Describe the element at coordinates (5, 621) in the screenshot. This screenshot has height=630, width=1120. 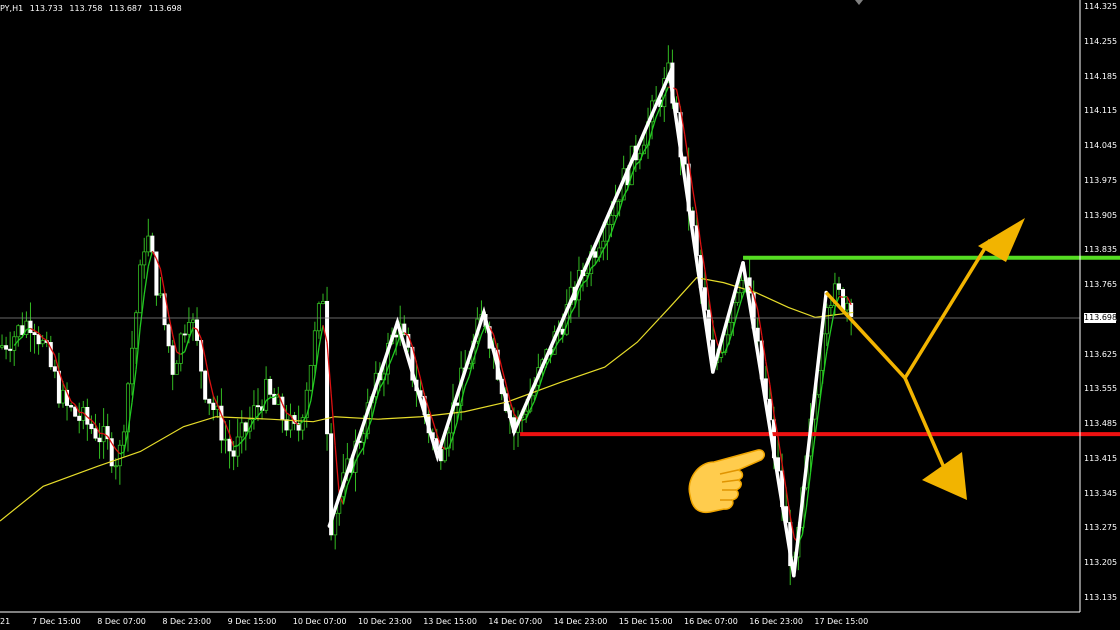
I see `x-tick-label-corner: 21` at that location.